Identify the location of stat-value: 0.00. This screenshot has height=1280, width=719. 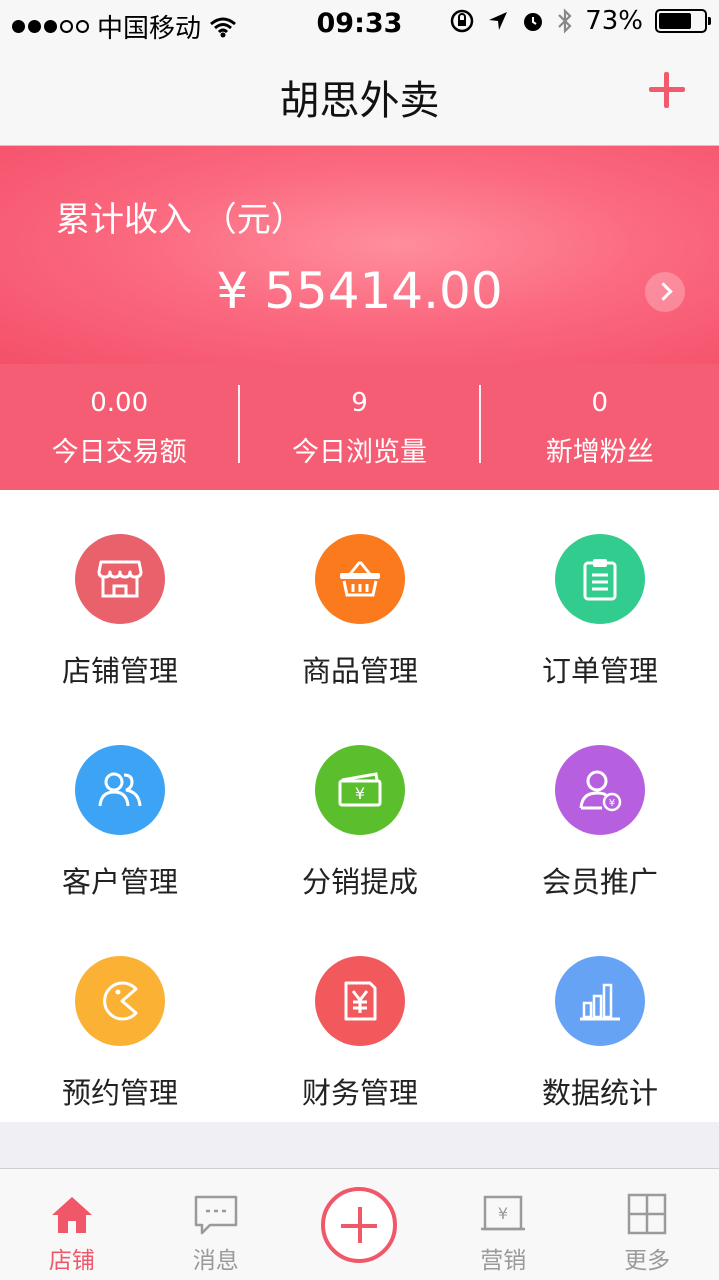
(119, 403).